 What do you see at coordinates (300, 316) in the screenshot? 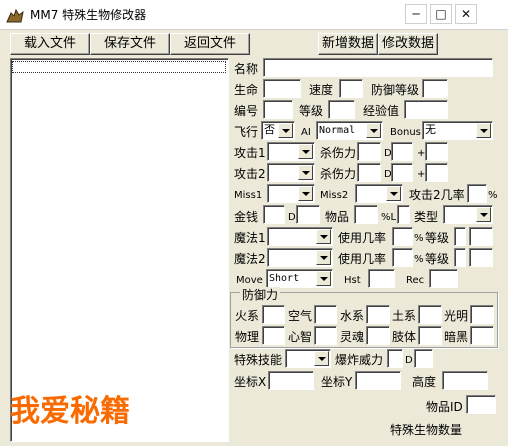
I see `air-label: 空气` at bounding box center [300, 316].